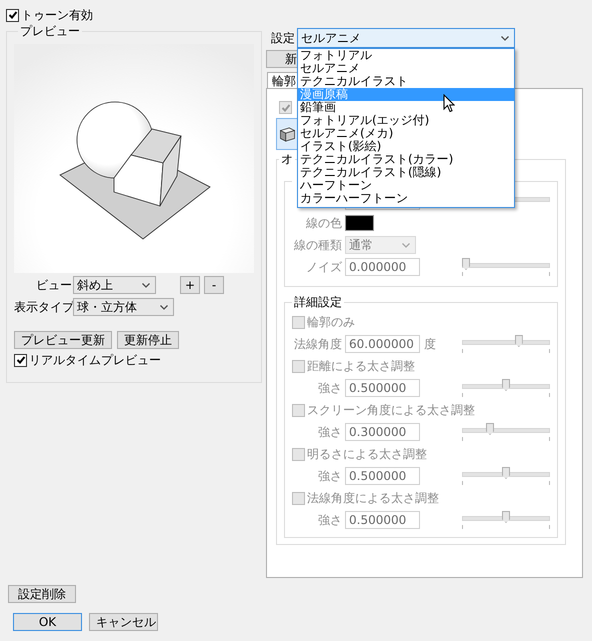  What do you see at coordinates (406, 133) in the screenshot?
I see `dropdown-option: セルアニメ(メカ)` at bounding box center [406, 133].